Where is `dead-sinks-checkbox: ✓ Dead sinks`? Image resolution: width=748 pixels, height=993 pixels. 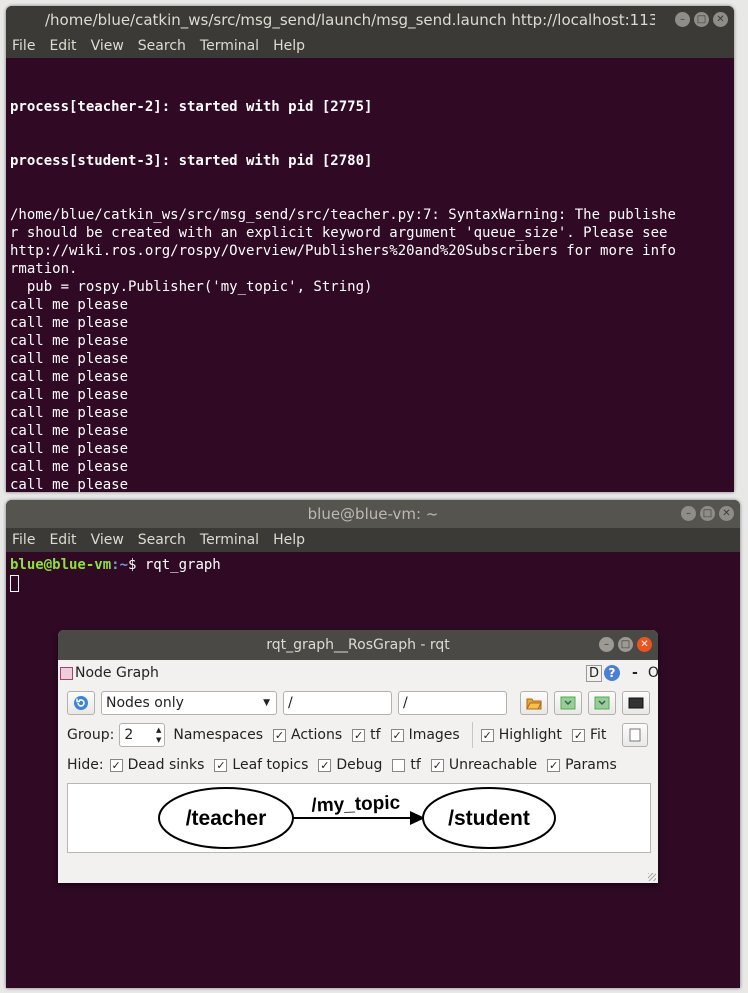 dead-sinks-checkbox: ✓ Dead sinks is located at coordinates (157, 765).